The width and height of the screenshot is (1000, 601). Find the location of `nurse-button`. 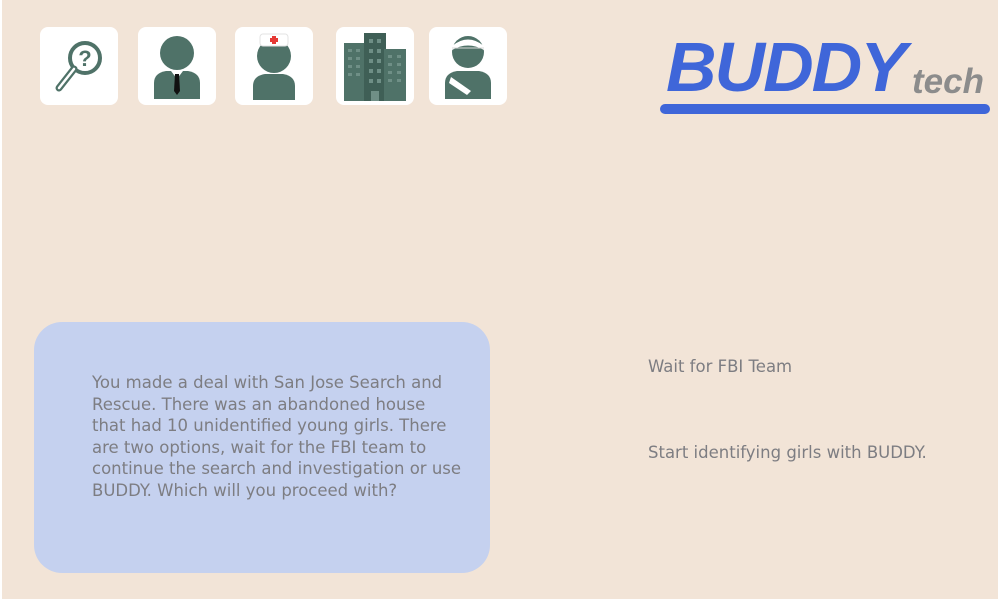

nurse-button is located at coordinates (274, 66).